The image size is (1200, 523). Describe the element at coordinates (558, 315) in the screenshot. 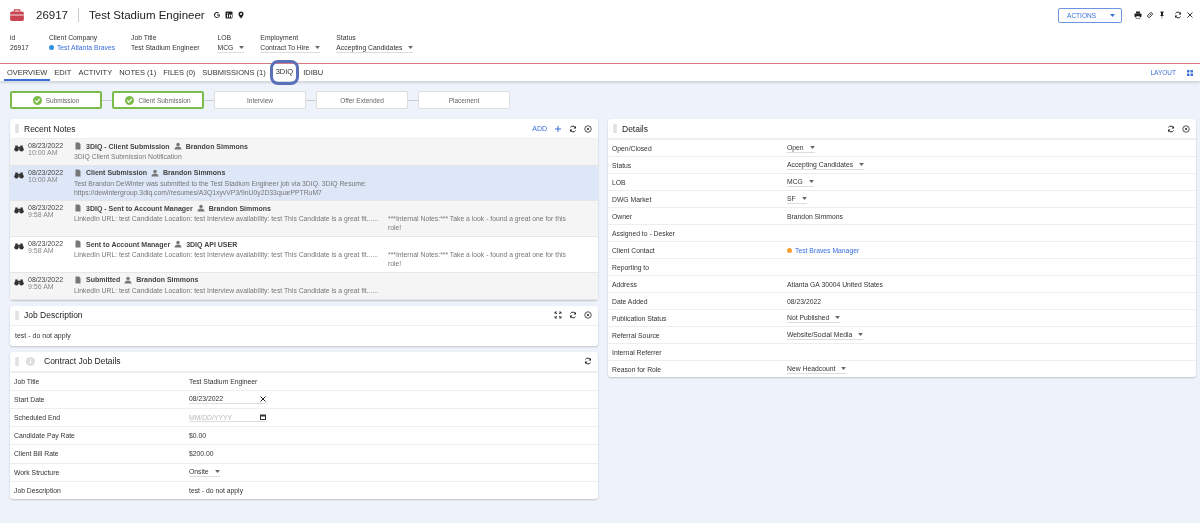

I see `expand-icon` at that location.